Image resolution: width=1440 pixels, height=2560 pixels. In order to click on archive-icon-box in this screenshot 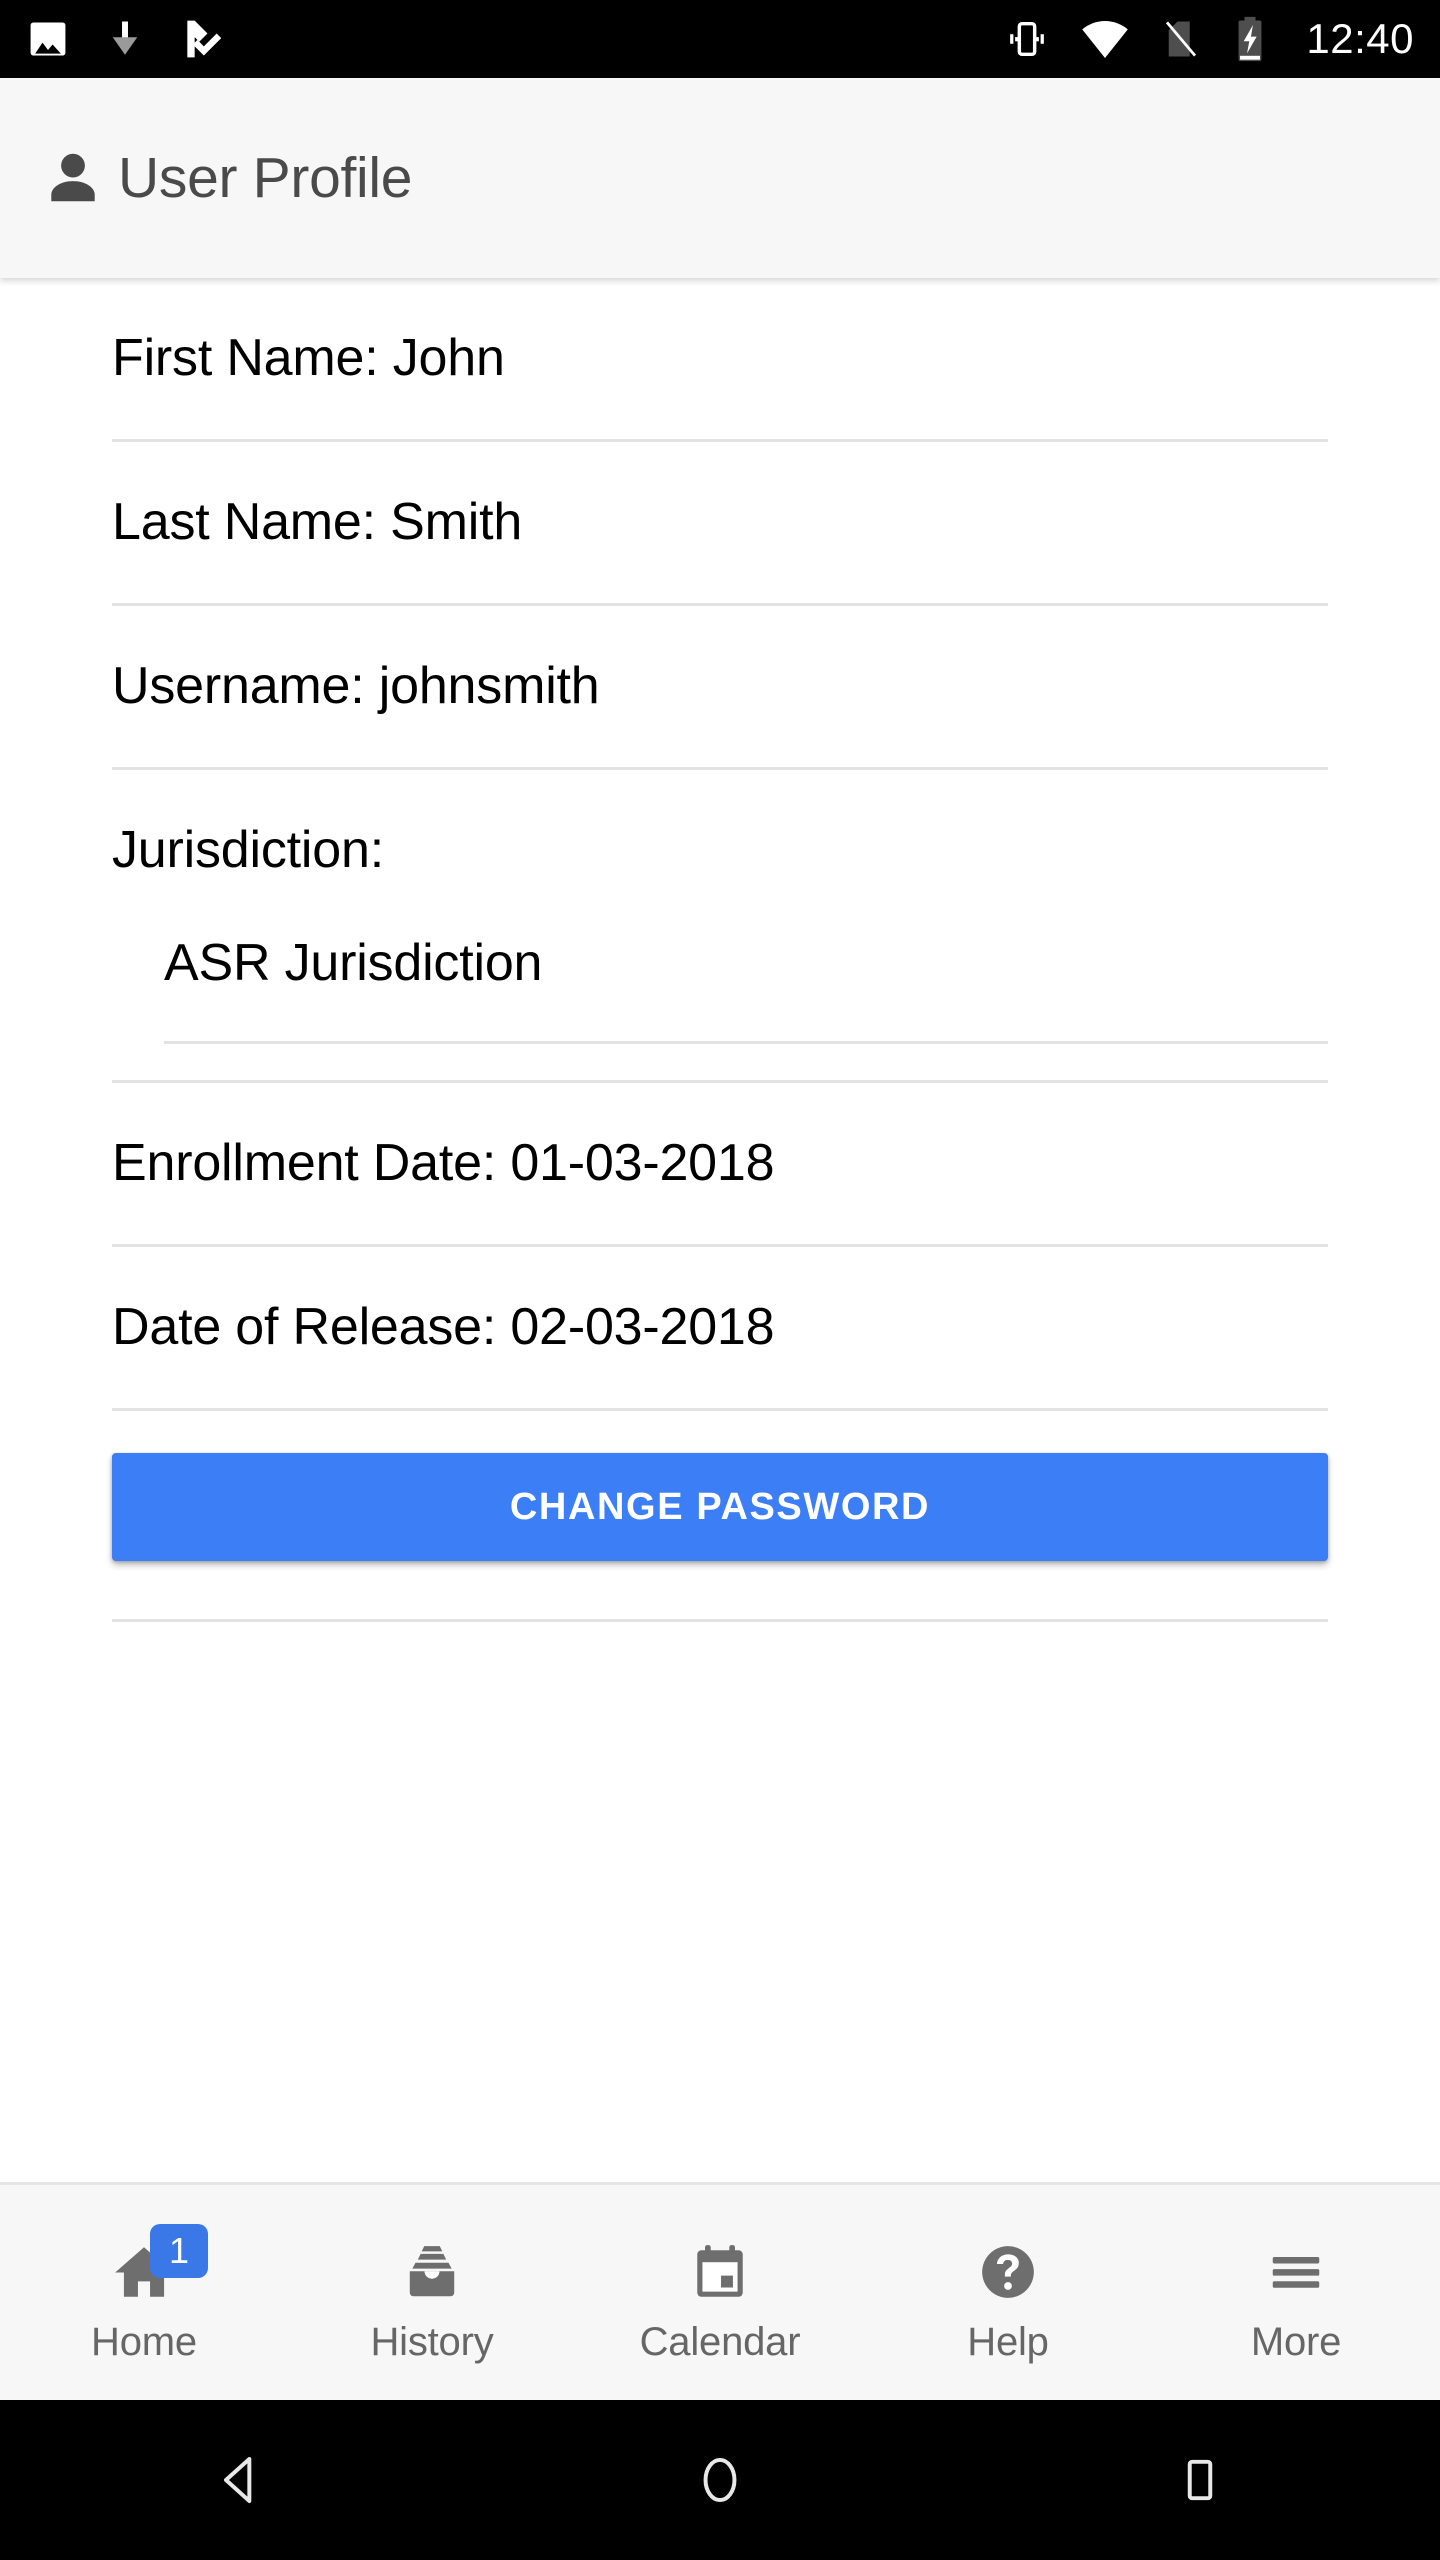, I will do `click(432, 2272)`.